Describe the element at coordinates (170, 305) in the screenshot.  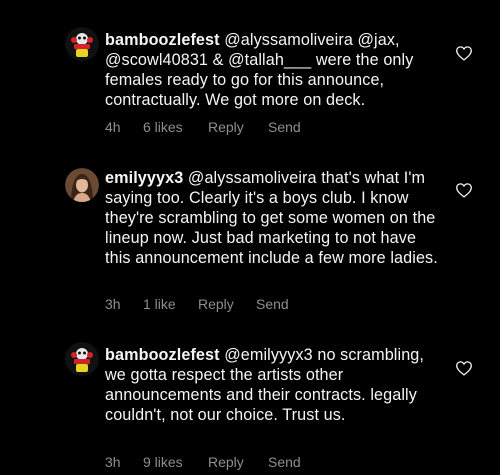
I see `likes-count: 1 like` at that location.